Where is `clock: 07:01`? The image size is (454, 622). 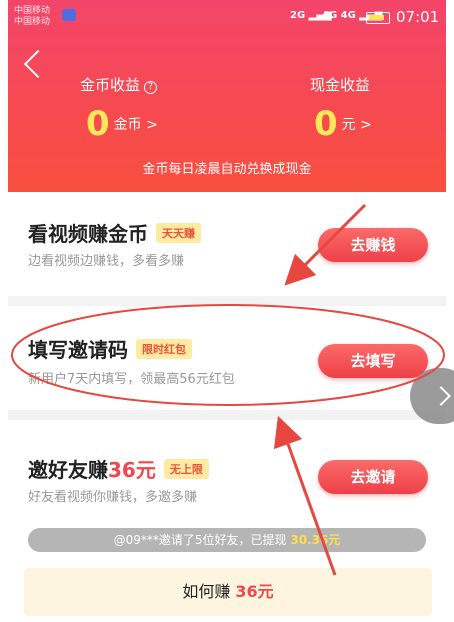 clock: 07:01 is located at coordinates (418, 17).